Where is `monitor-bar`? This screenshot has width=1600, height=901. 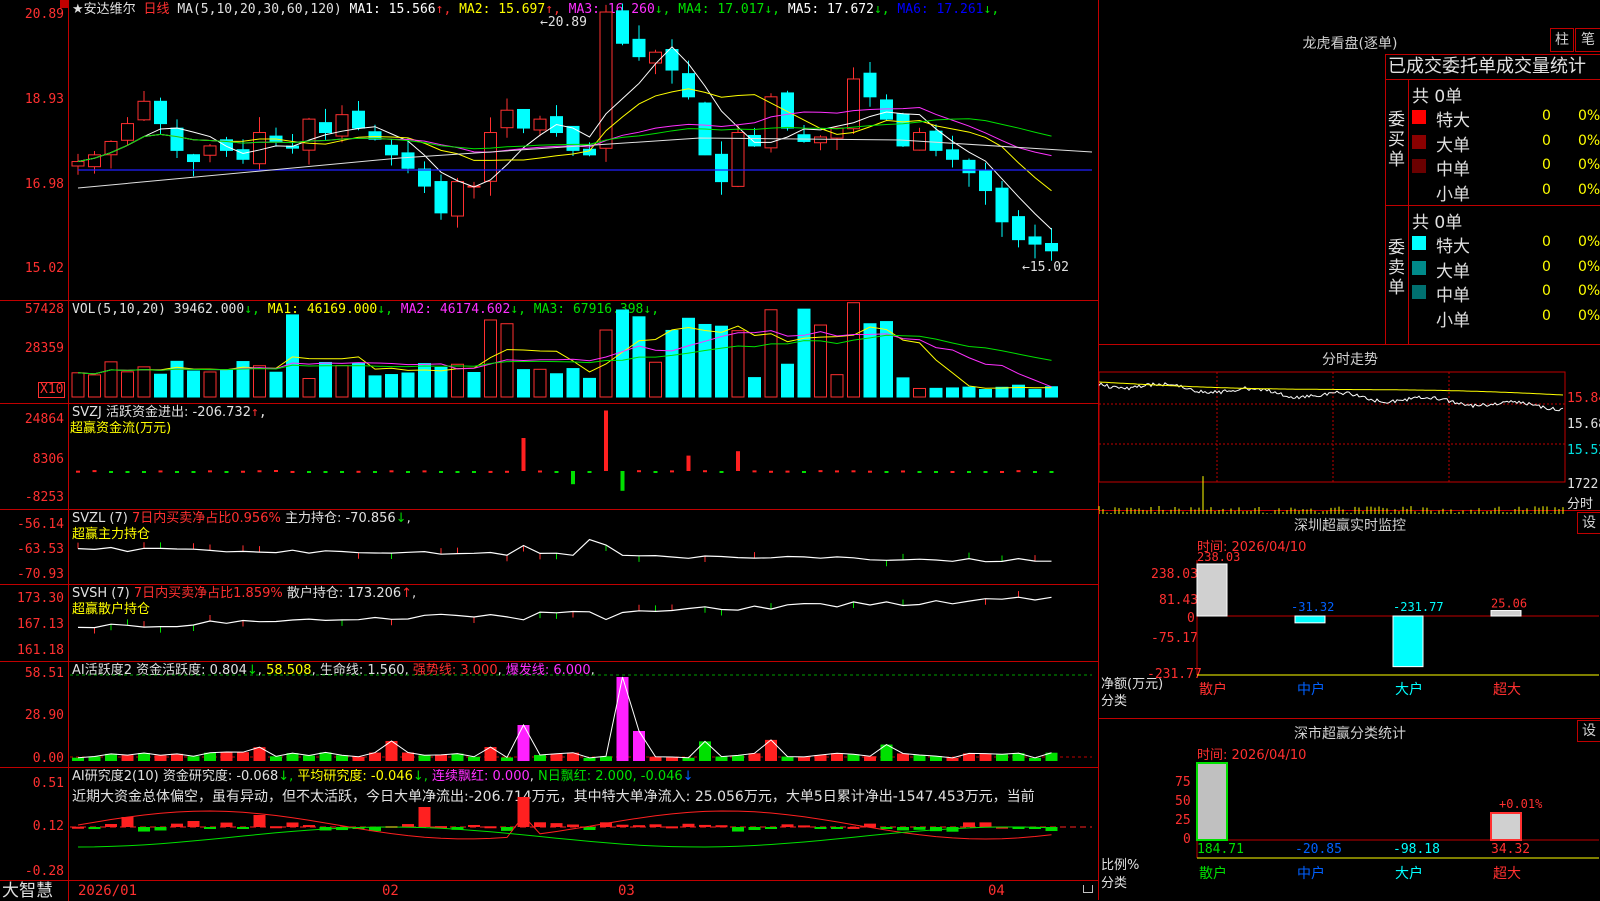
monitor-bar is located at coordinates (1212, 590).